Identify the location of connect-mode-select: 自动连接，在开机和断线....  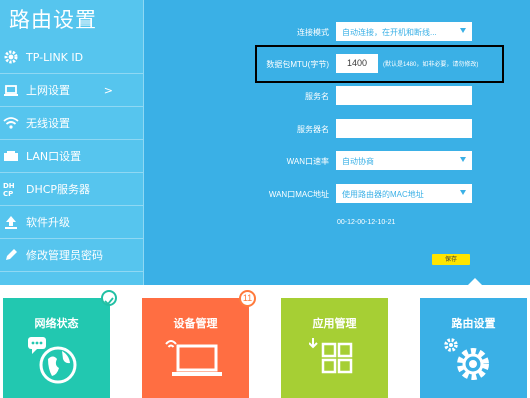
(404, 31).